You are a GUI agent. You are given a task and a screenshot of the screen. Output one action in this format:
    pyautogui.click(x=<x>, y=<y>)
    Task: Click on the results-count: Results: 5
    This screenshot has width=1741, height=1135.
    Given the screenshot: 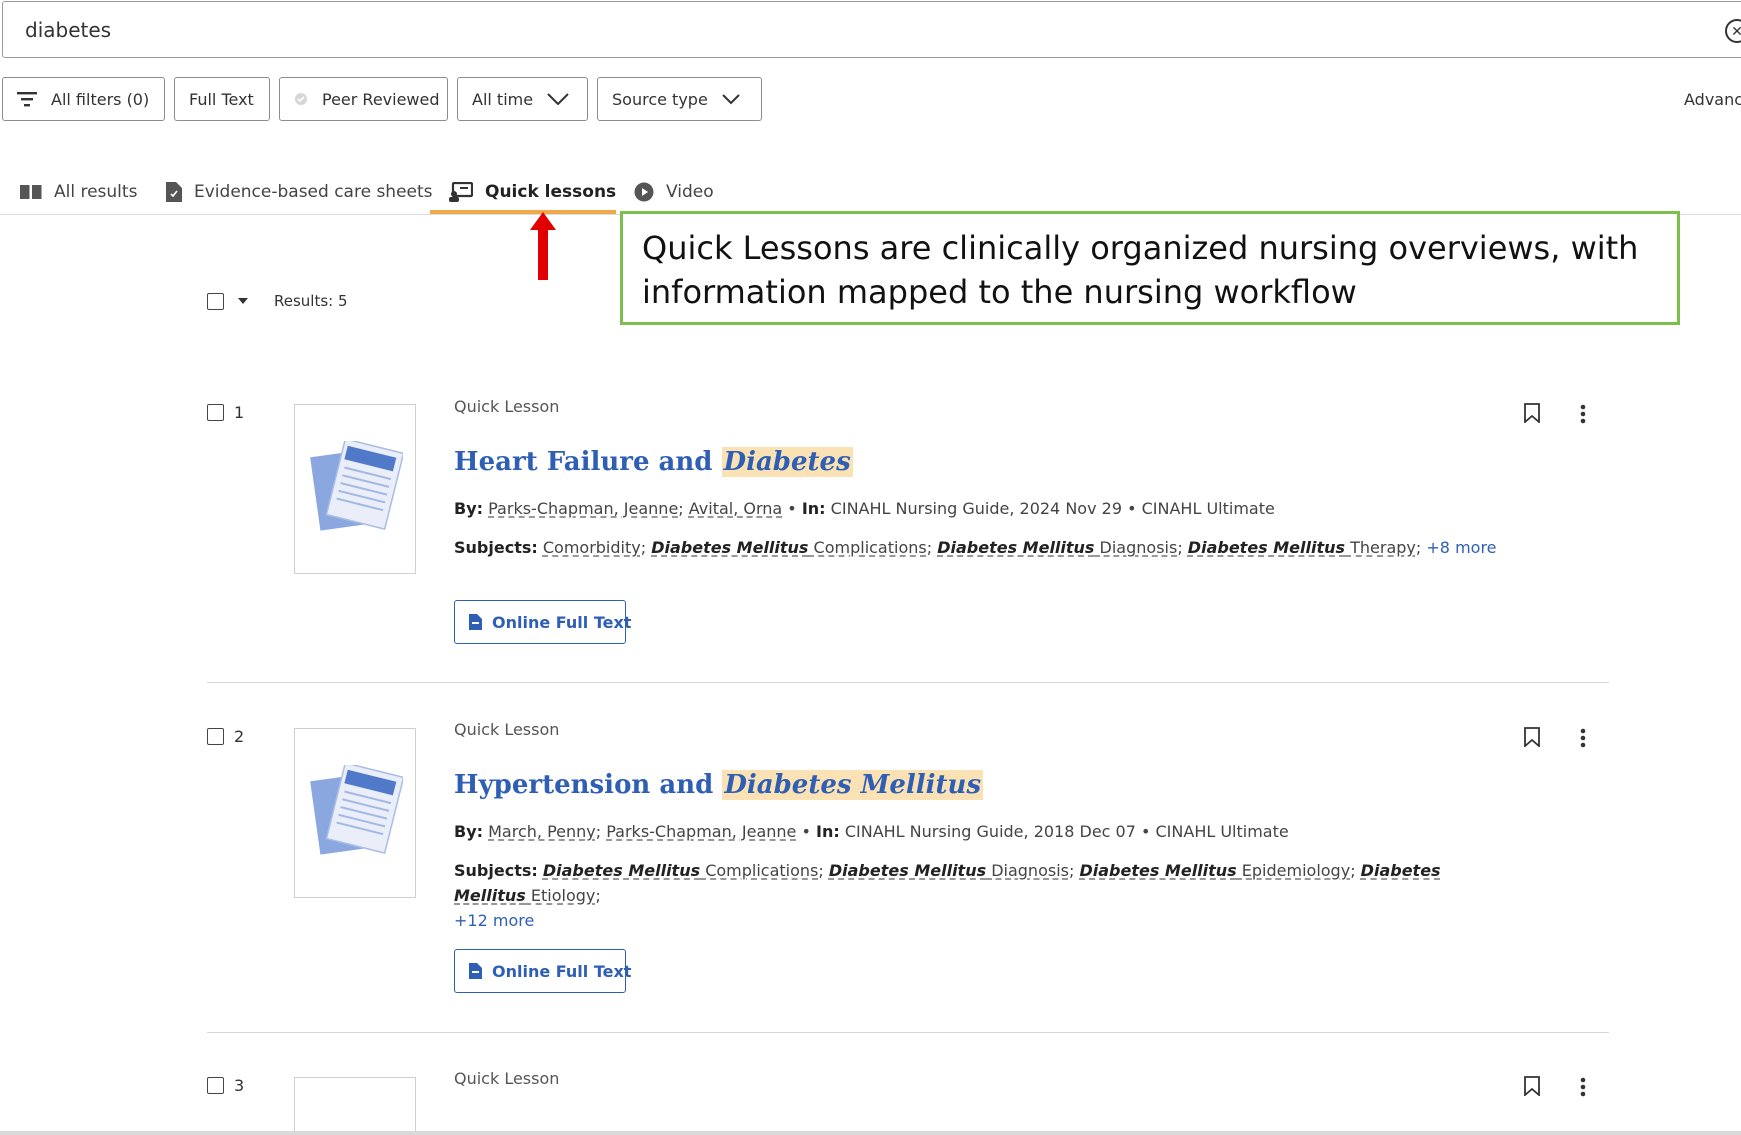 What is the action you would take?
    pyautogui.click(x=311, y=301)
    